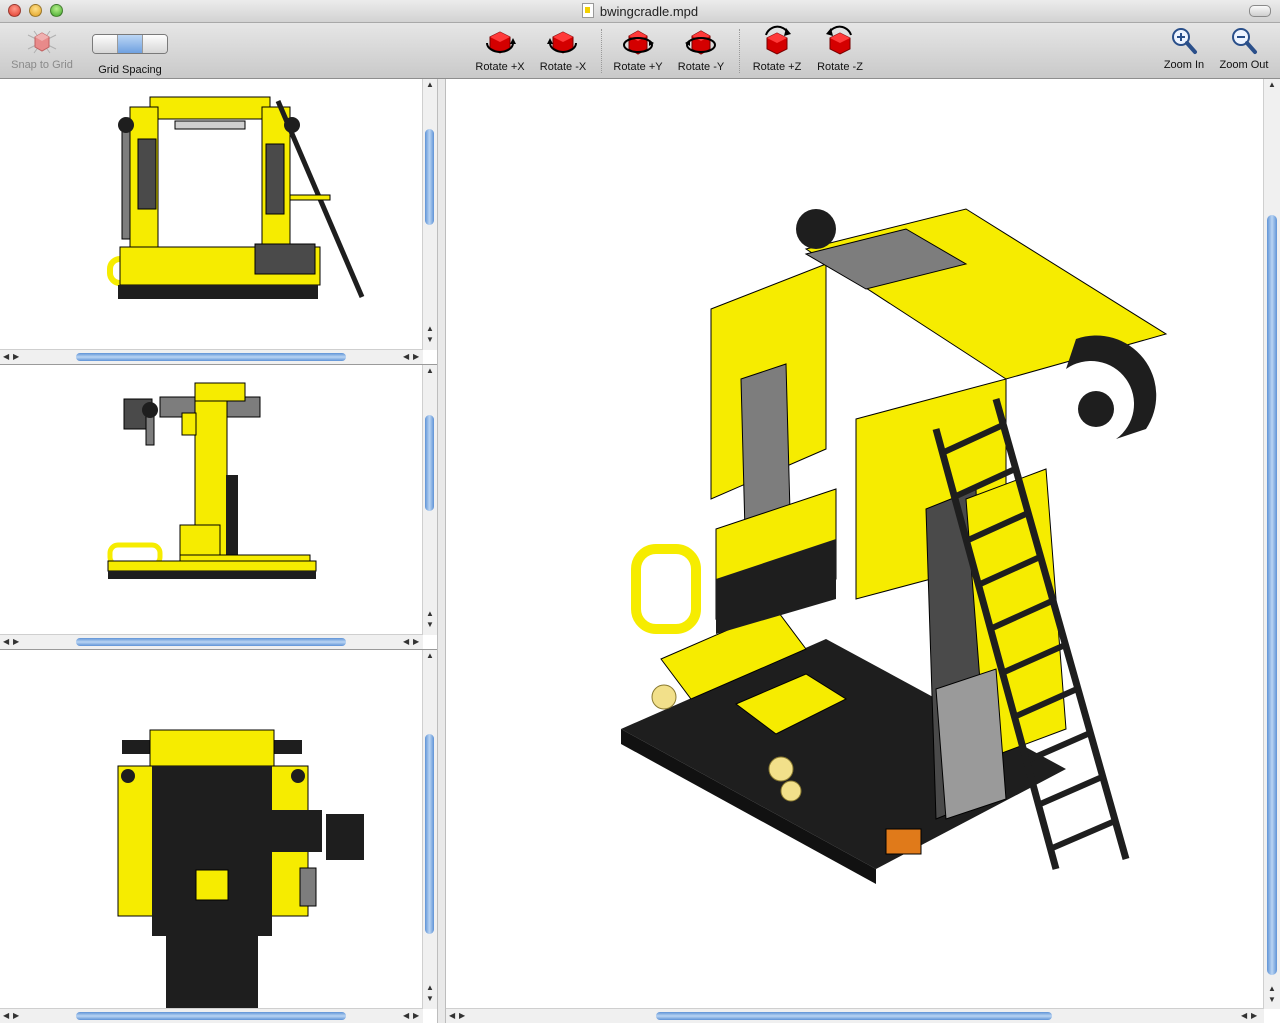 Image resolution: width=1280 pixels, height=1023 pixels. I want to click on rotate-plus-z-button: Rotate +Z, so click(777, 49).